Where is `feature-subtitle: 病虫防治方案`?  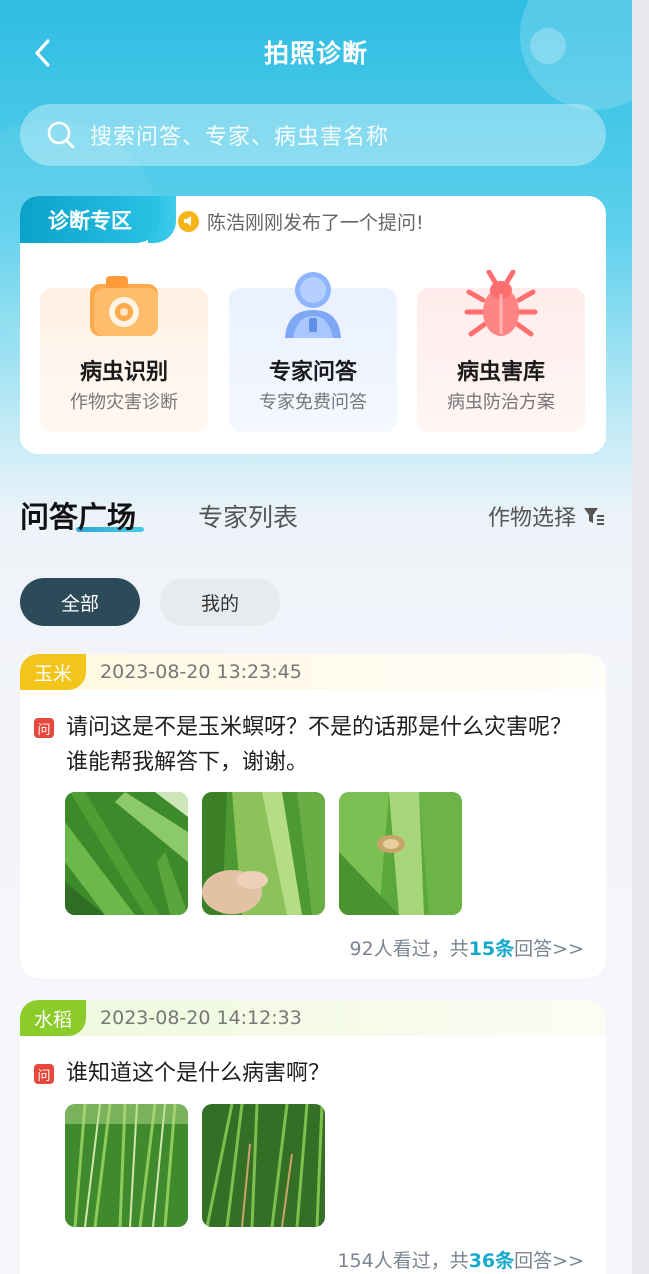
feature-subtitle: 病虫防治方案 is located at coordinates (501, 402).